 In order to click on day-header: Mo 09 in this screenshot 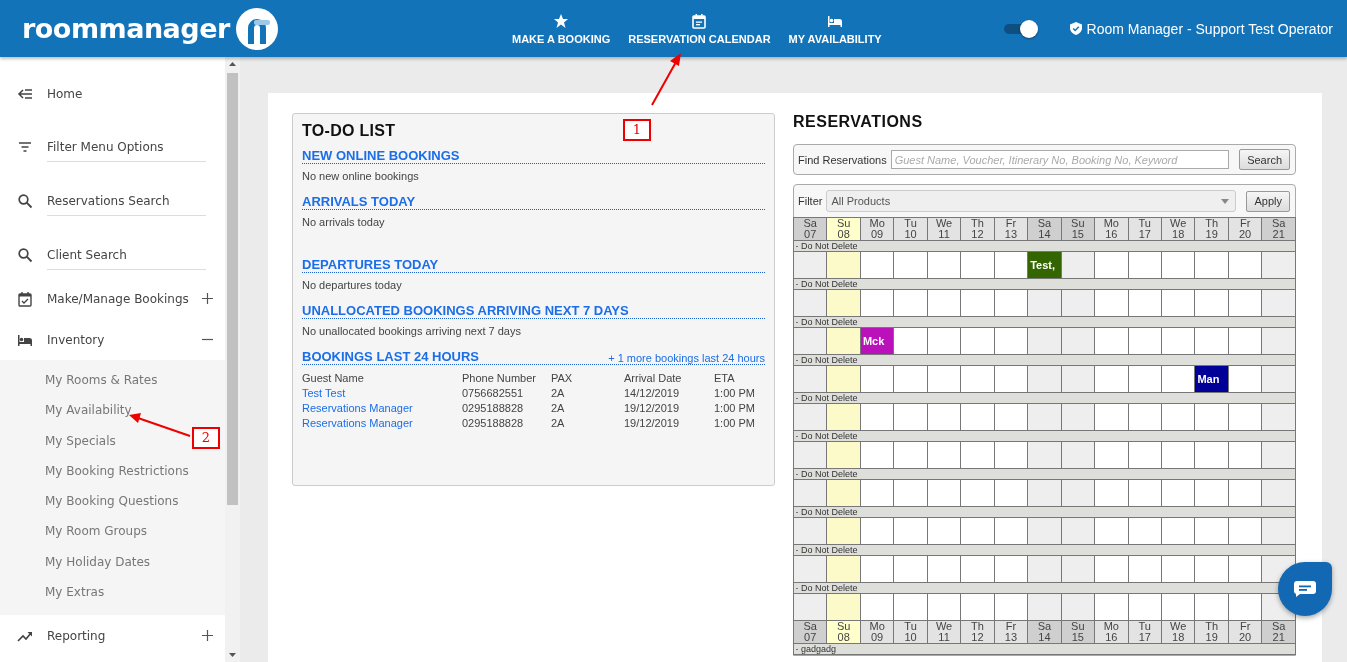, I will do `click(877, 229)`.